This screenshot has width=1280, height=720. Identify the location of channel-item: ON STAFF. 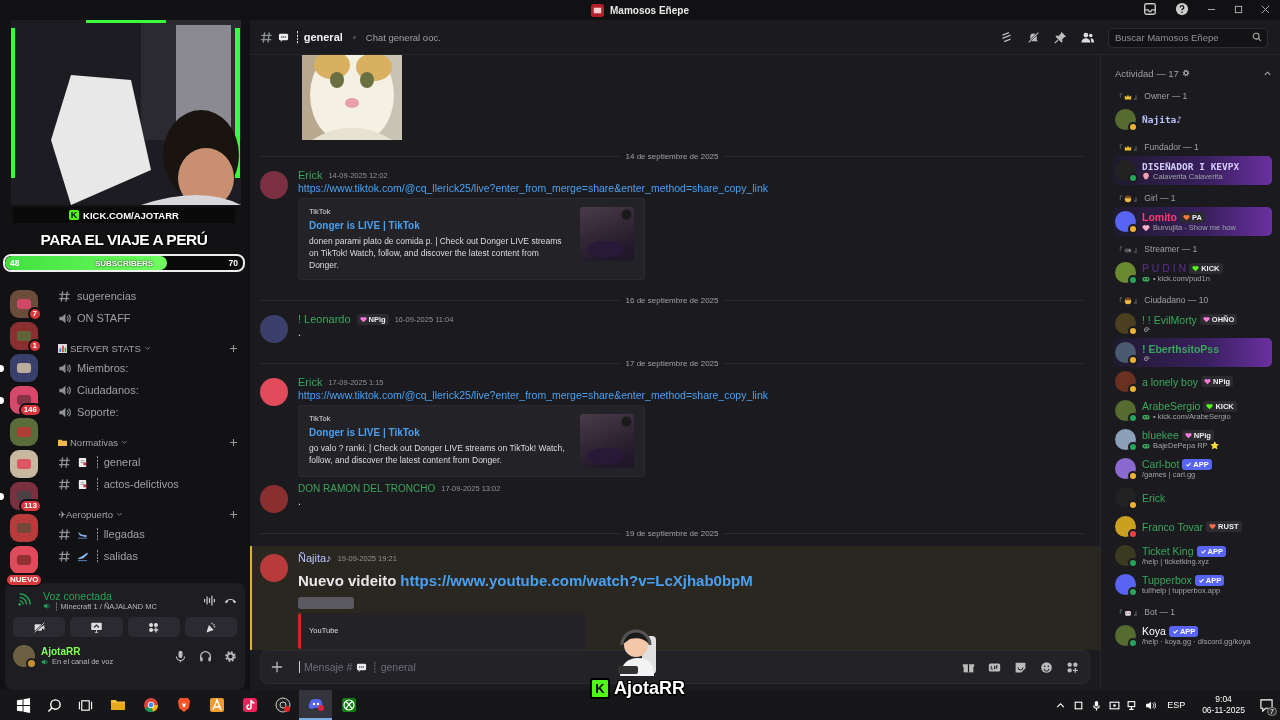
(143, 318).